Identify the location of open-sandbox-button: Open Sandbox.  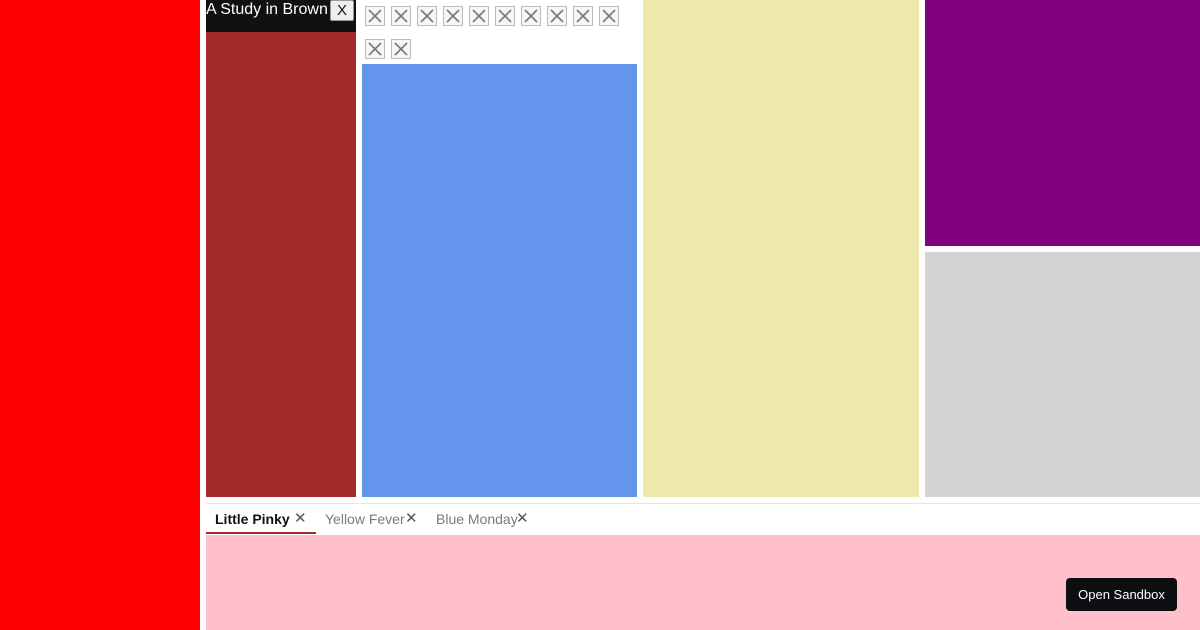
(1121, 594).